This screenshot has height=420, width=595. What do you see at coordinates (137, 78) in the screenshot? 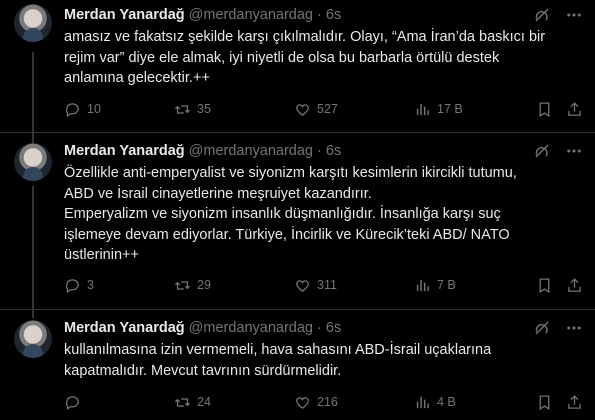
I see `tweet-line: anlamına gelecektir.++` at bounding box center [137, 78].